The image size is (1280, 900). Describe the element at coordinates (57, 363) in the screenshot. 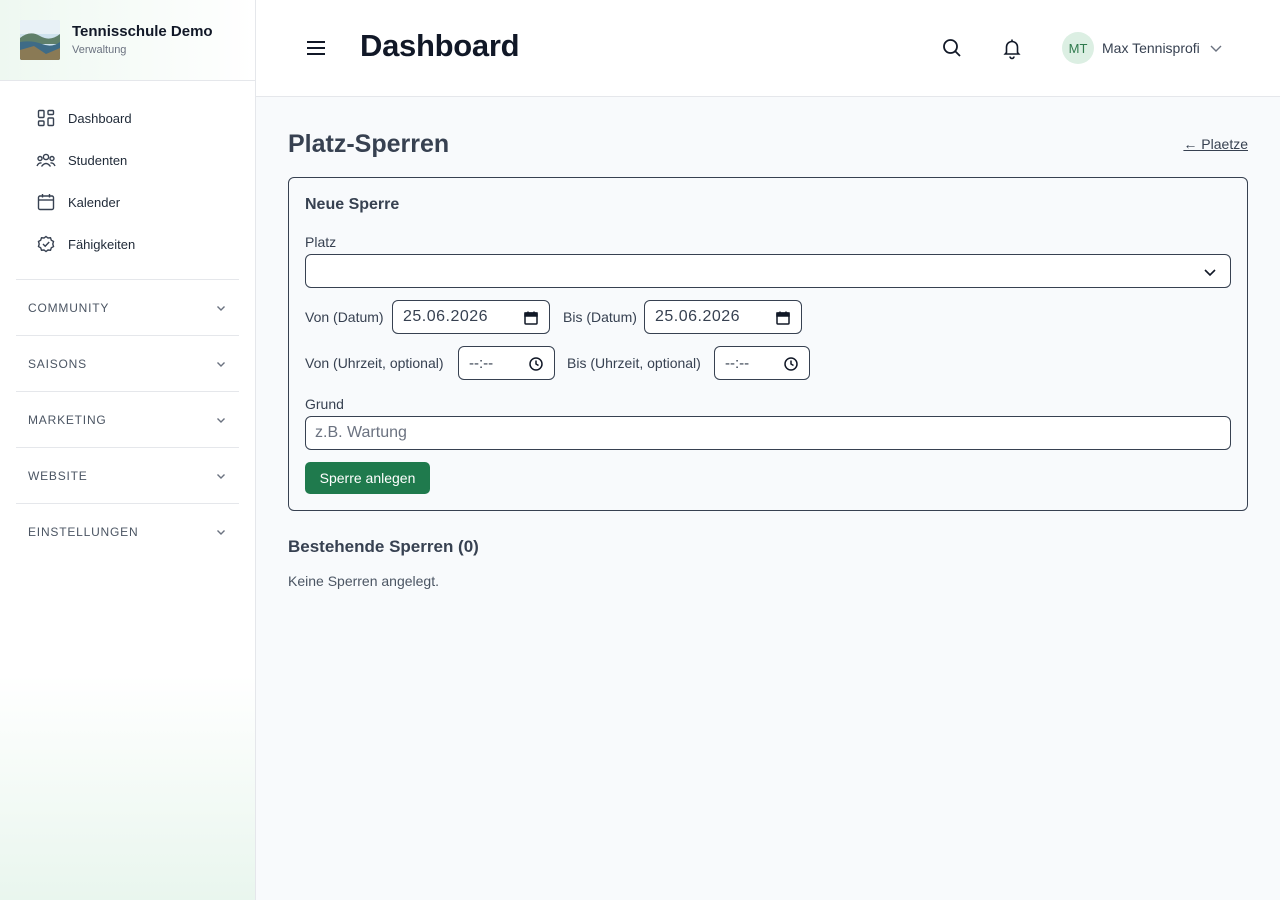

I see `section-label: SAISONS` at that location.